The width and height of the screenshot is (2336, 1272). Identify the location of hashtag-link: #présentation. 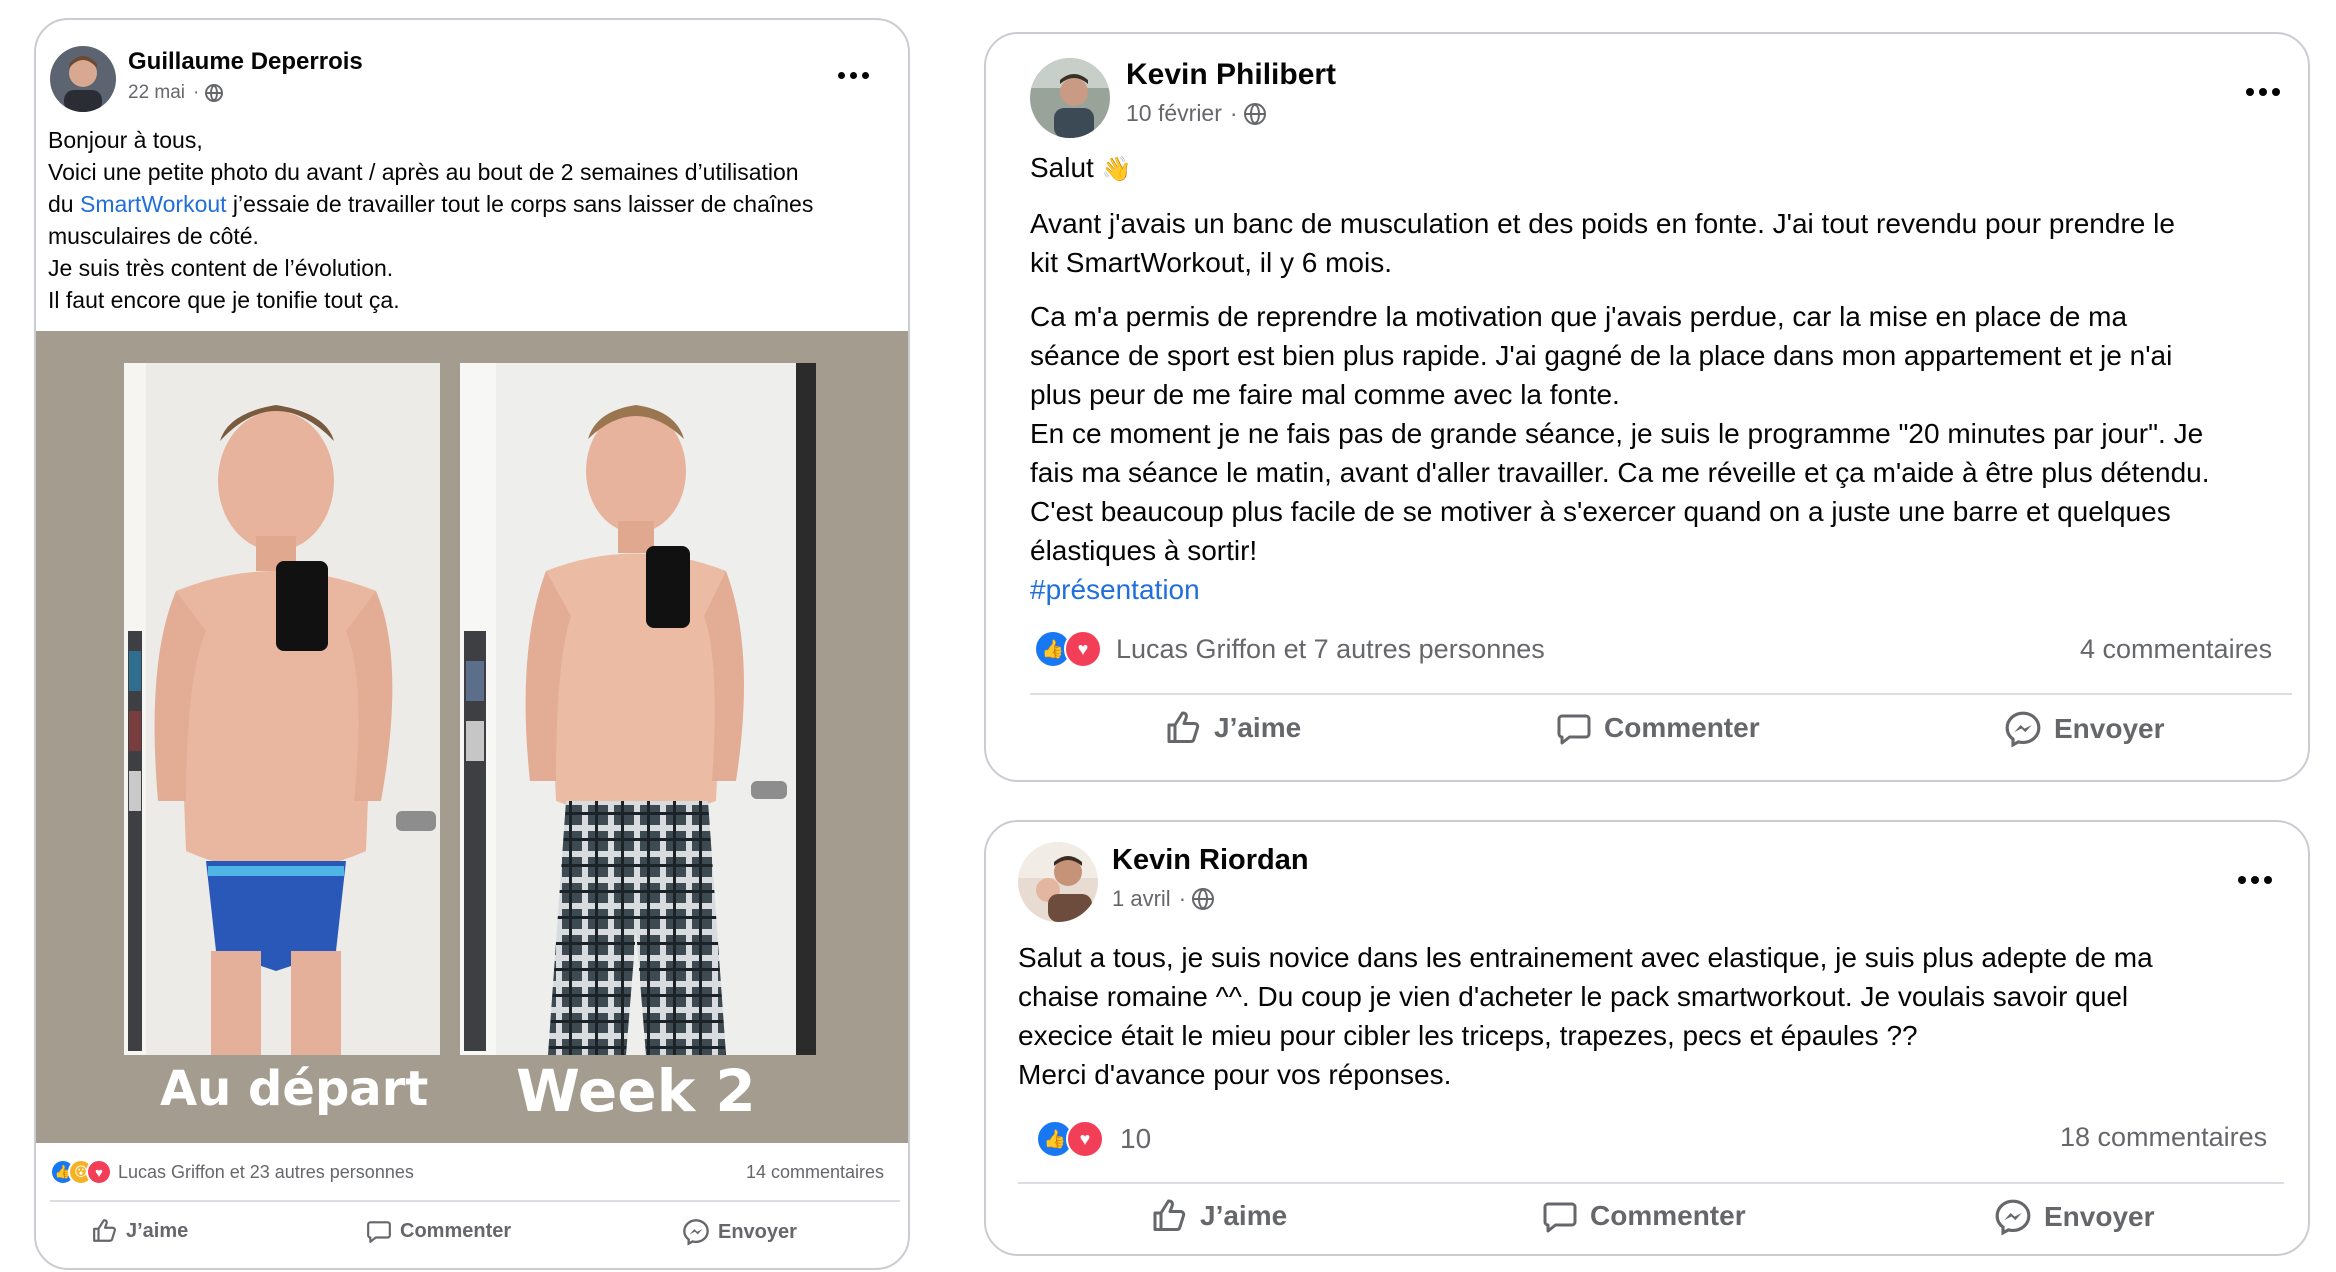
(1666, 589).